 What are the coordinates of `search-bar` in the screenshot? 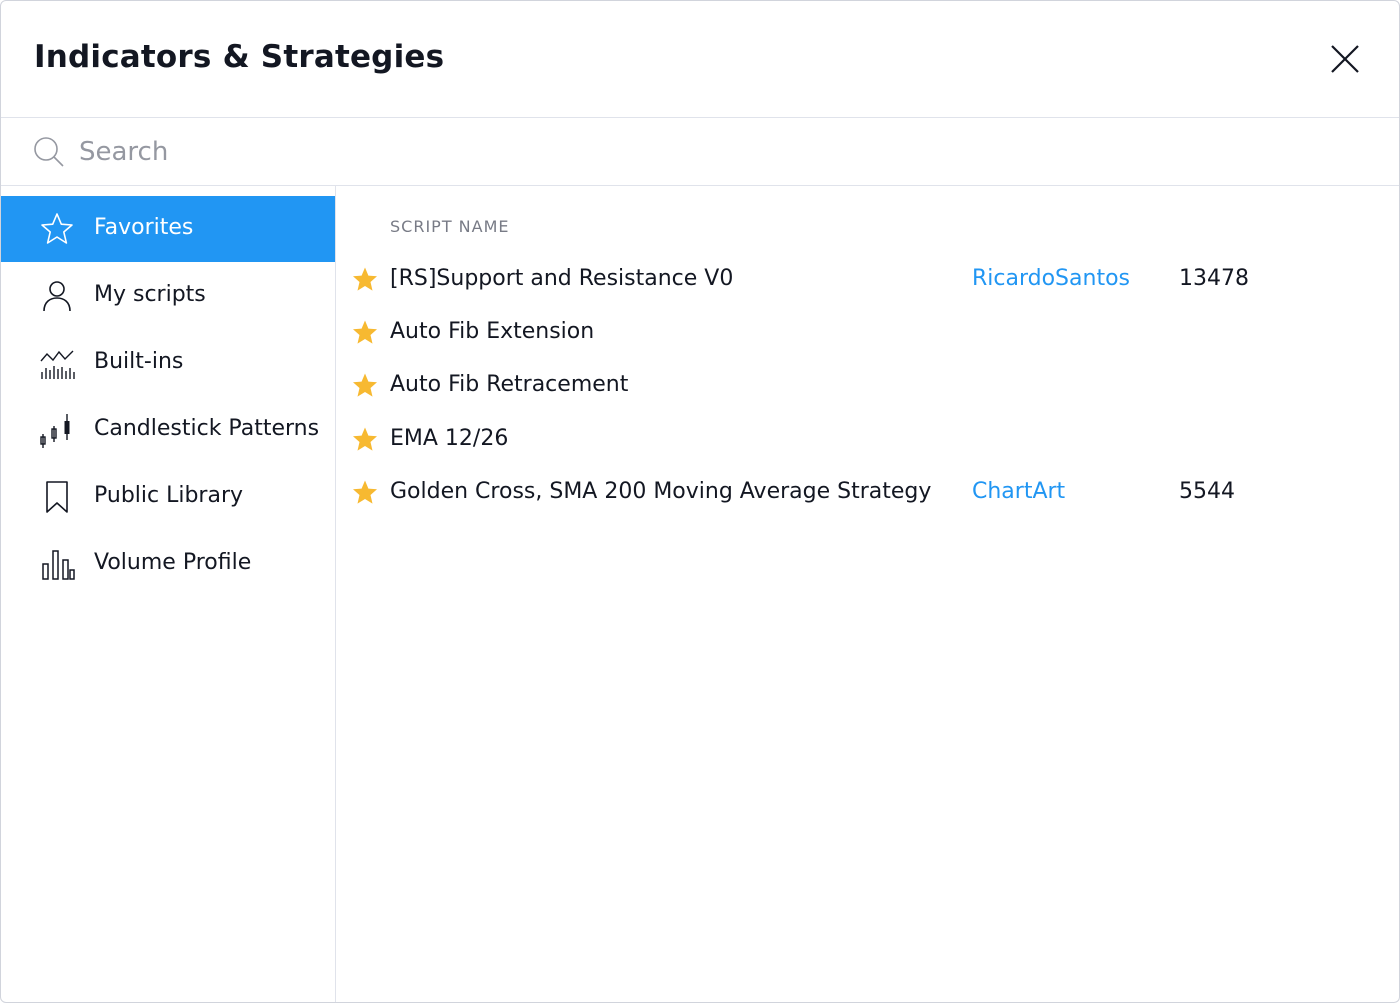 It's located at (700, 152).